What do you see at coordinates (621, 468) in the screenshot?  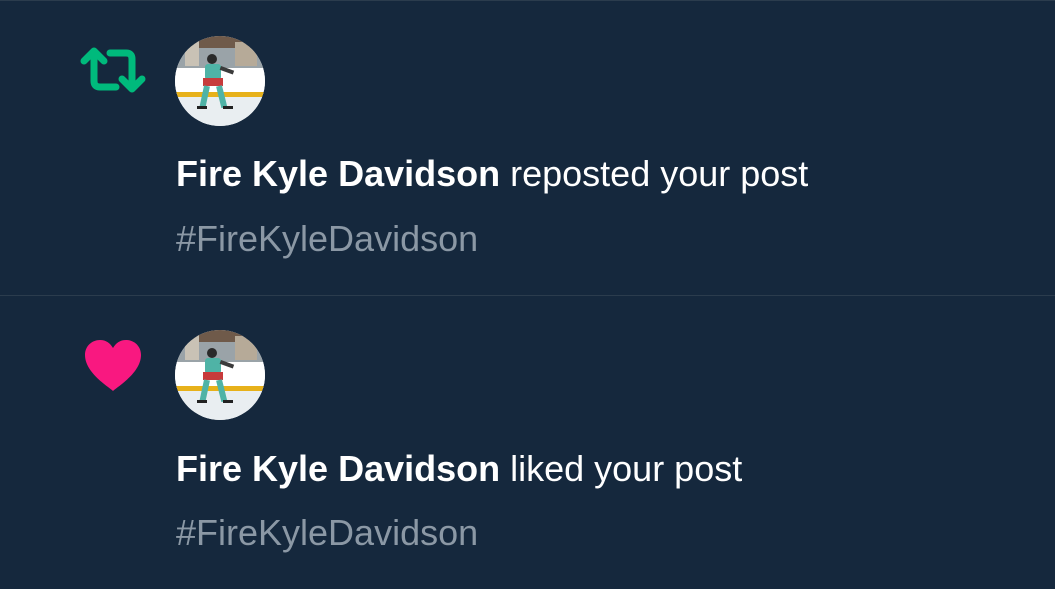 I see `action-text: liked your post` at bounding box center [621, 468].